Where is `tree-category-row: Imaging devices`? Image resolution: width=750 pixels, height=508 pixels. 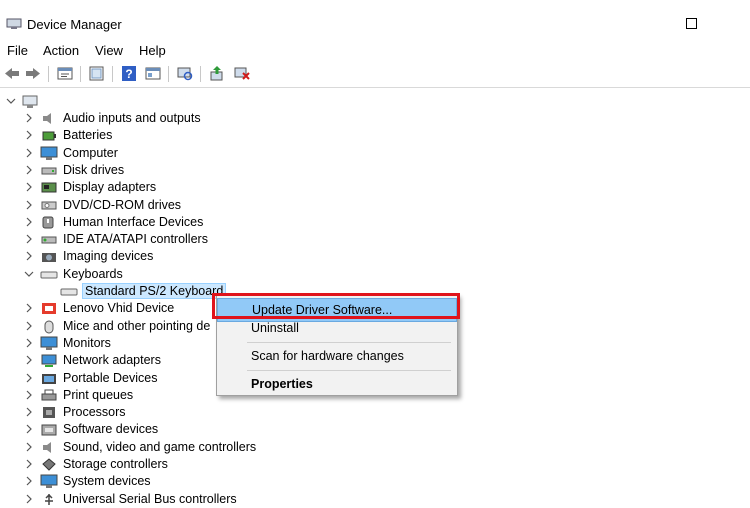
tree-category-row: Imaging devices is located at coordinates (150, 256).